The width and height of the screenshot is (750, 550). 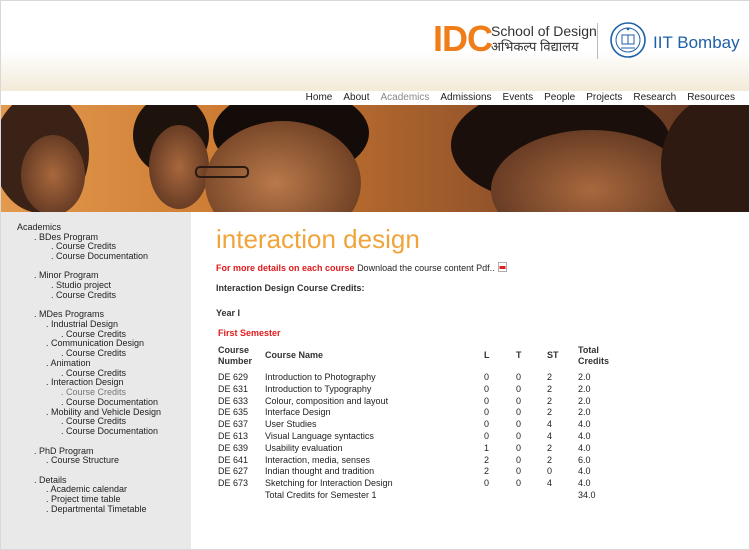 What do you see at coordinates (83, 499) in the screenshot?
I see `sidebar-item: . Project time table` at bounding box center [83, 499].